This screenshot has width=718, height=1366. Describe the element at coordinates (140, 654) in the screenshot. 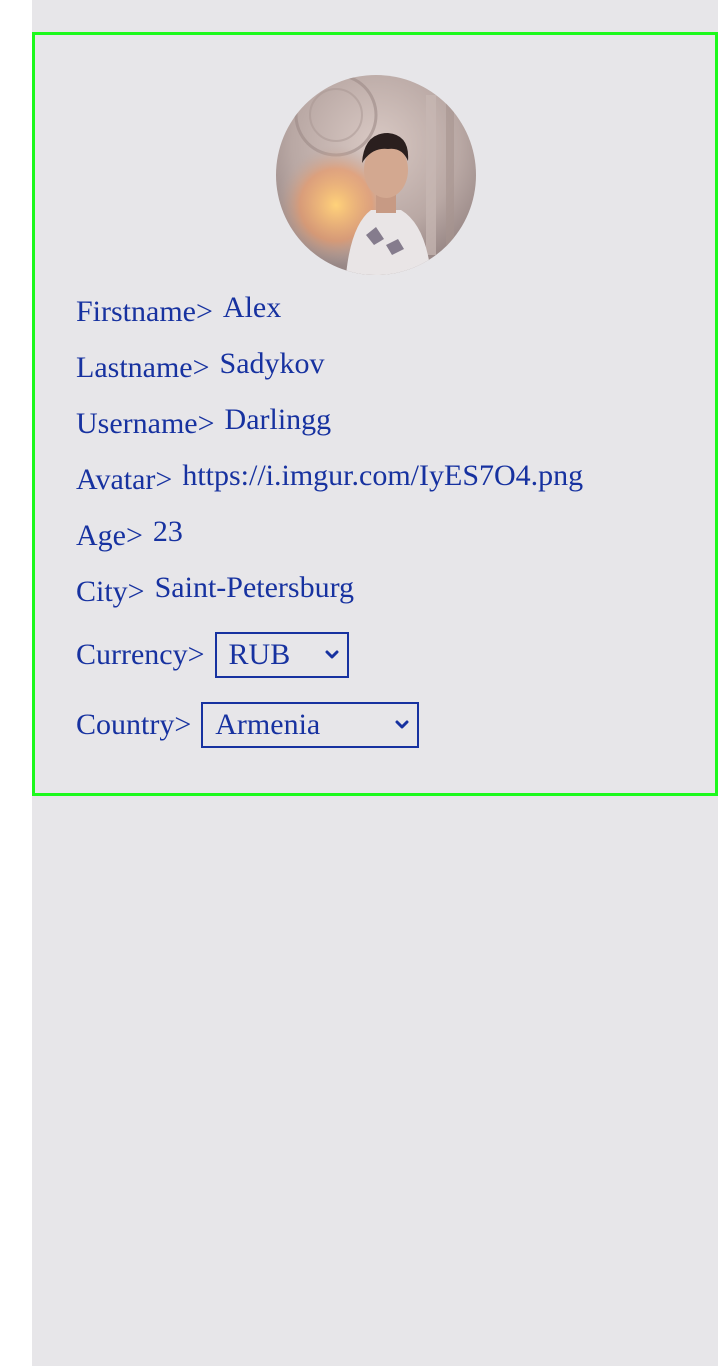

I see `currency-label: Currency>` at that location.